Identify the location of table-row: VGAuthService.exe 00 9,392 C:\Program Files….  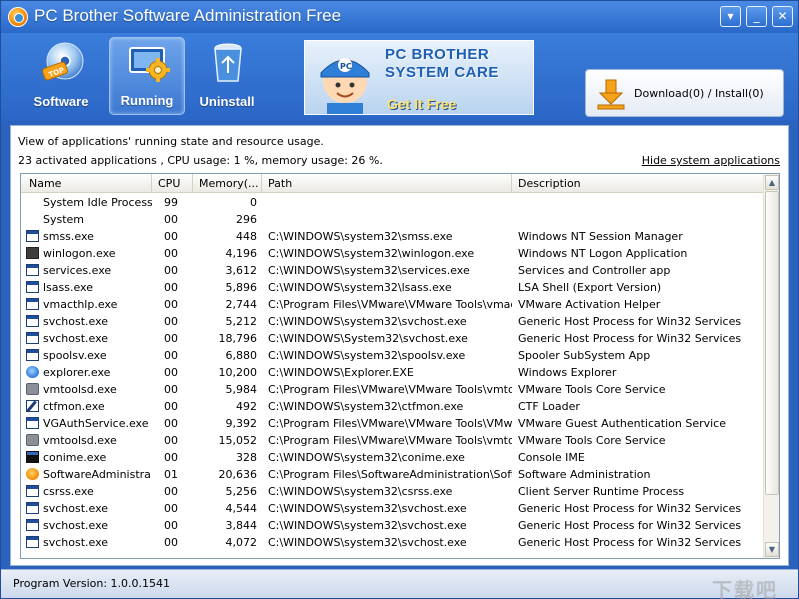
(392, 423).